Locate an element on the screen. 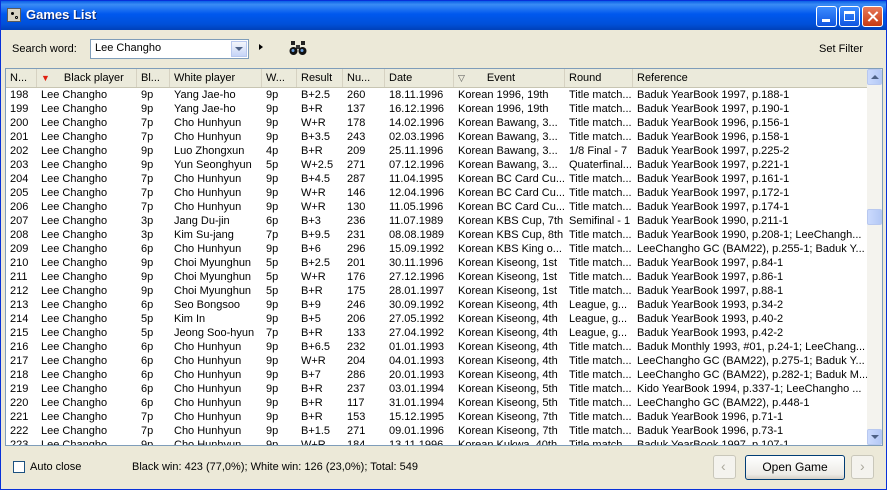 The height and width of the screenshot is (490, 887). cell-moves: 201 is located at coordinates (356, 263).